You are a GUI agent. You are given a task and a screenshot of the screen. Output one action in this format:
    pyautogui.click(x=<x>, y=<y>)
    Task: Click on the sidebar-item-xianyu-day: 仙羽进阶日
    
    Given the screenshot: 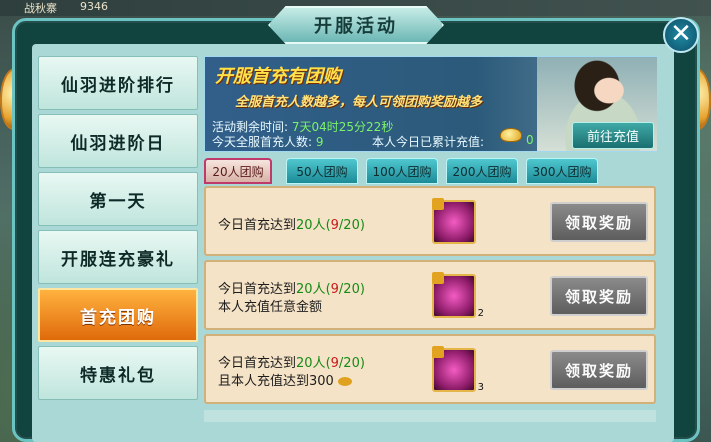 What is the action you would take?
    pyautogui.click(x=118, y=141)
    